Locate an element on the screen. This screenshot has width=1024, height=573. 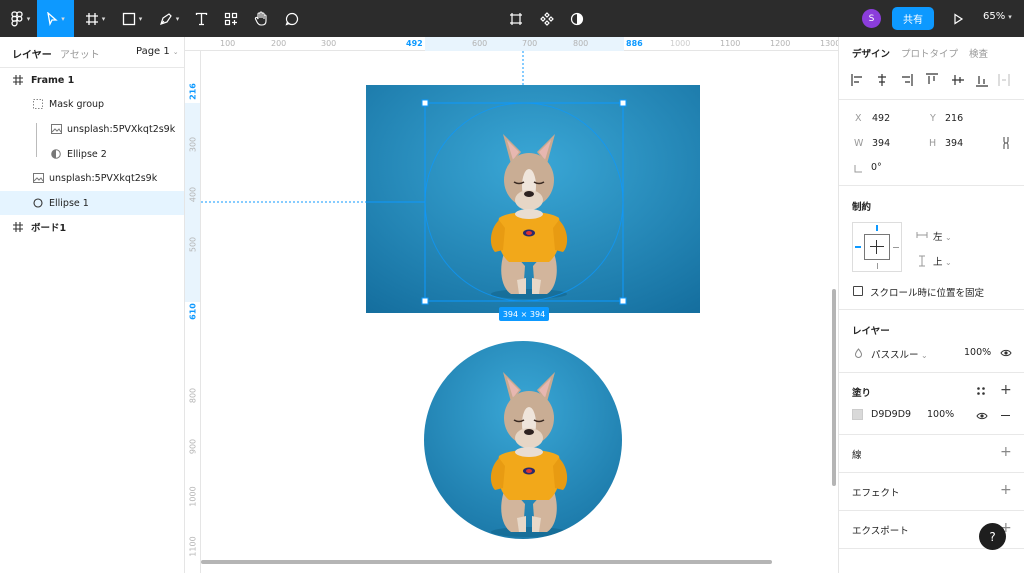
layer-ellipse-2: Ellipse 2 is located at coordinates (92, 154).